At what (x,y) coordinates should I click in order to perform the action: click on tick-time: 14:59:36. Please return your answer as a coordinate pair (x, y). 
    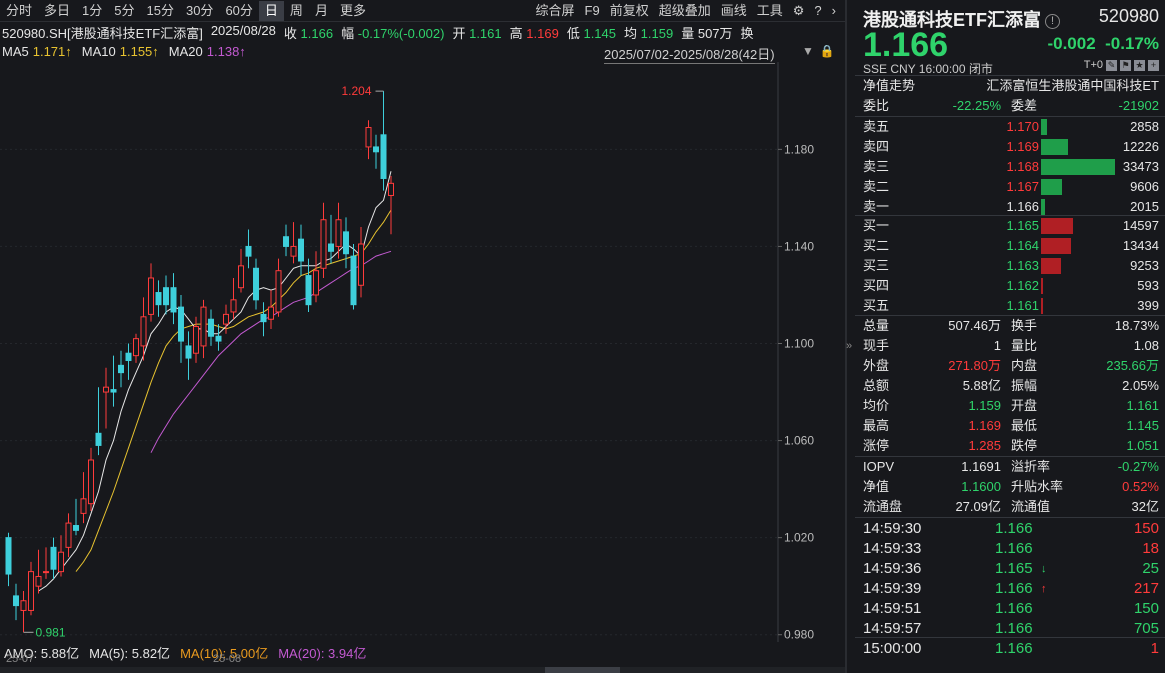
    Looking at the image, I should click on (892, 568).